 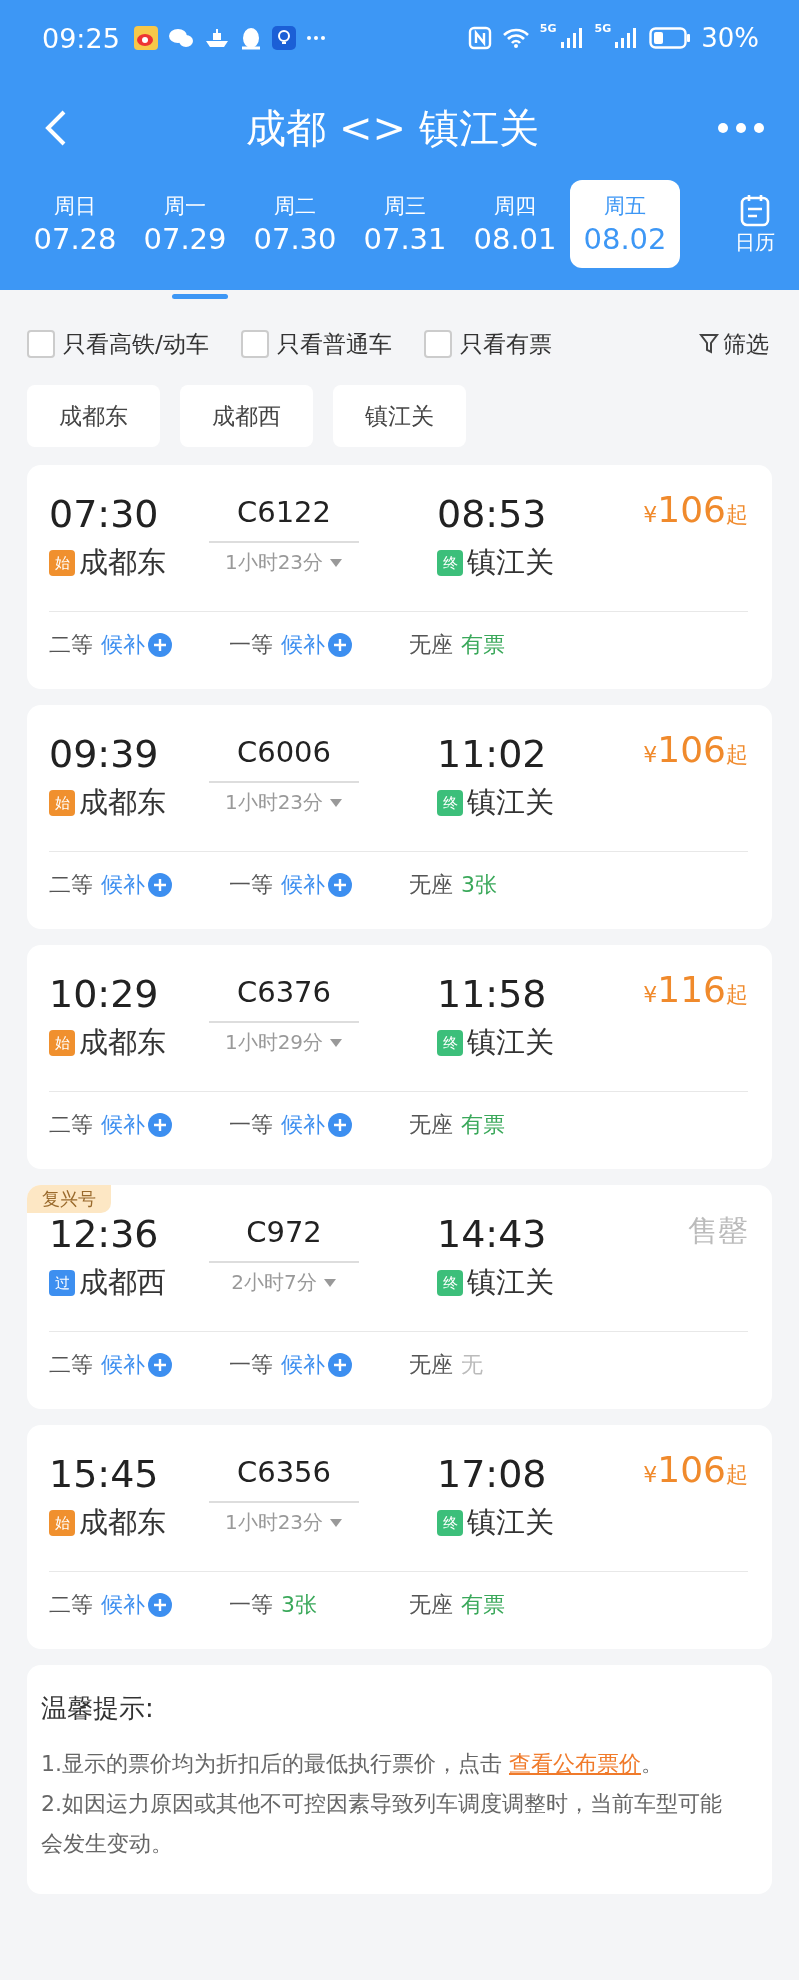 I want to click on date-tab: 周二 07.30, so click(x=295, y=224).